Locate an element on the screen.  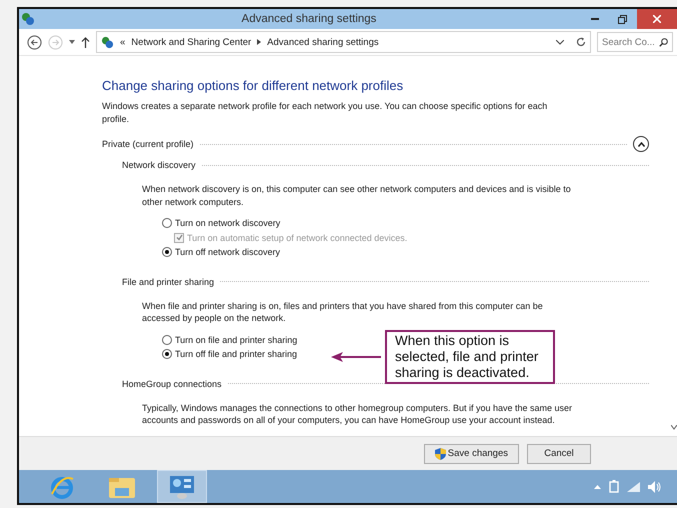
window-title: Advanced sharing settings is located at coordinates (309, 19).